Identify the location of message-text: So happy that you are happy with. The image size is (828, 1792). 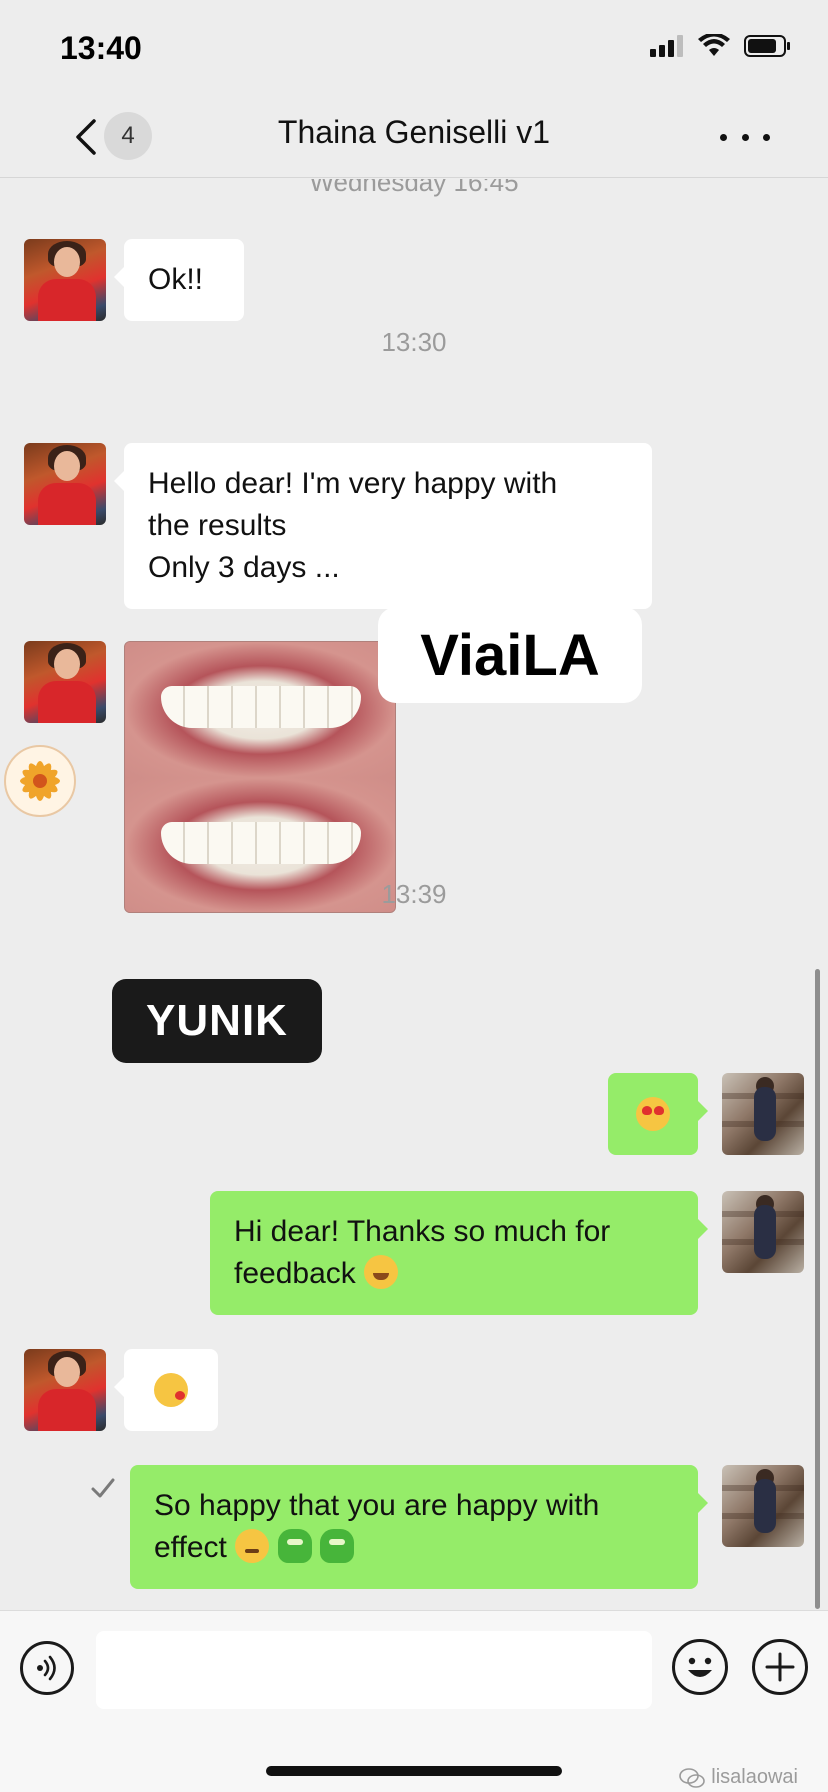
(377, 1505).